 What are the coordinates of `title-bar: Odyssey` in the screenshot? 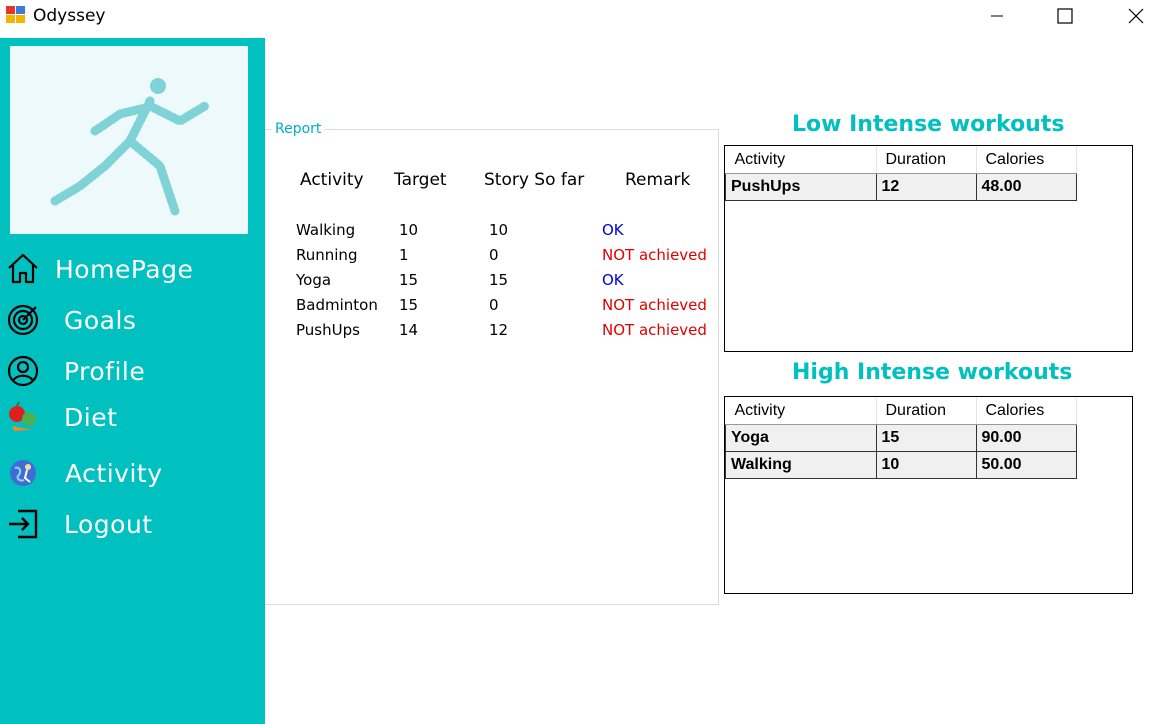 It's located at (580, 19).